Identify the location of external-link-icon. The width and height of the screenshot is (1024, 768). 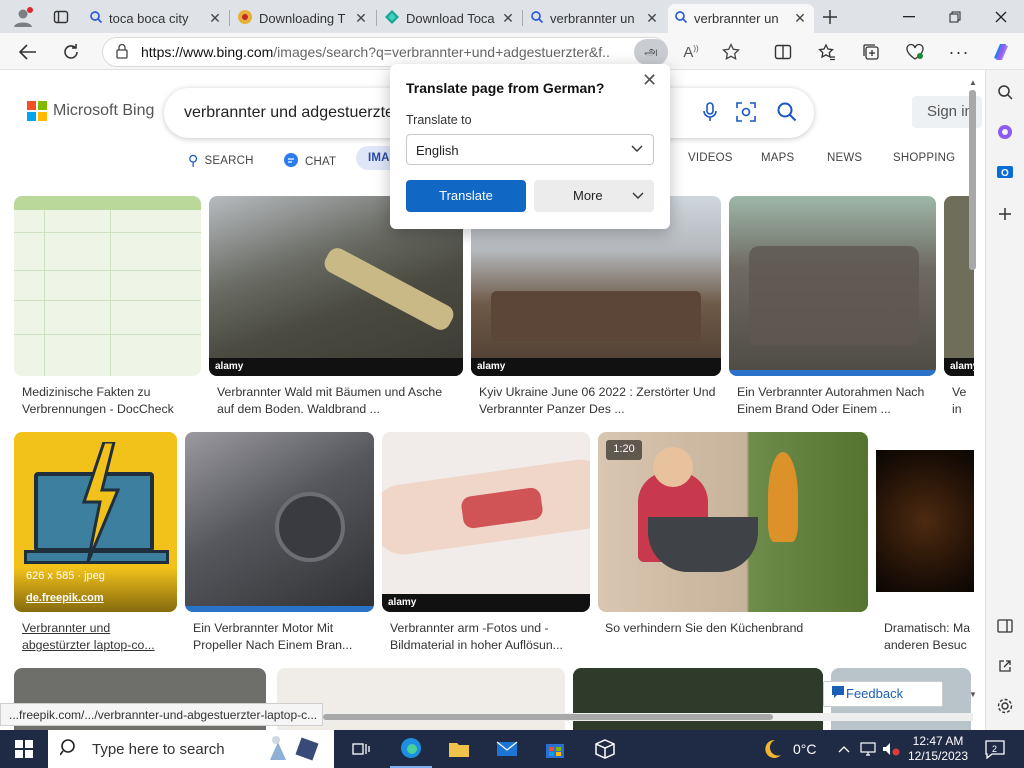
(1005, 666).